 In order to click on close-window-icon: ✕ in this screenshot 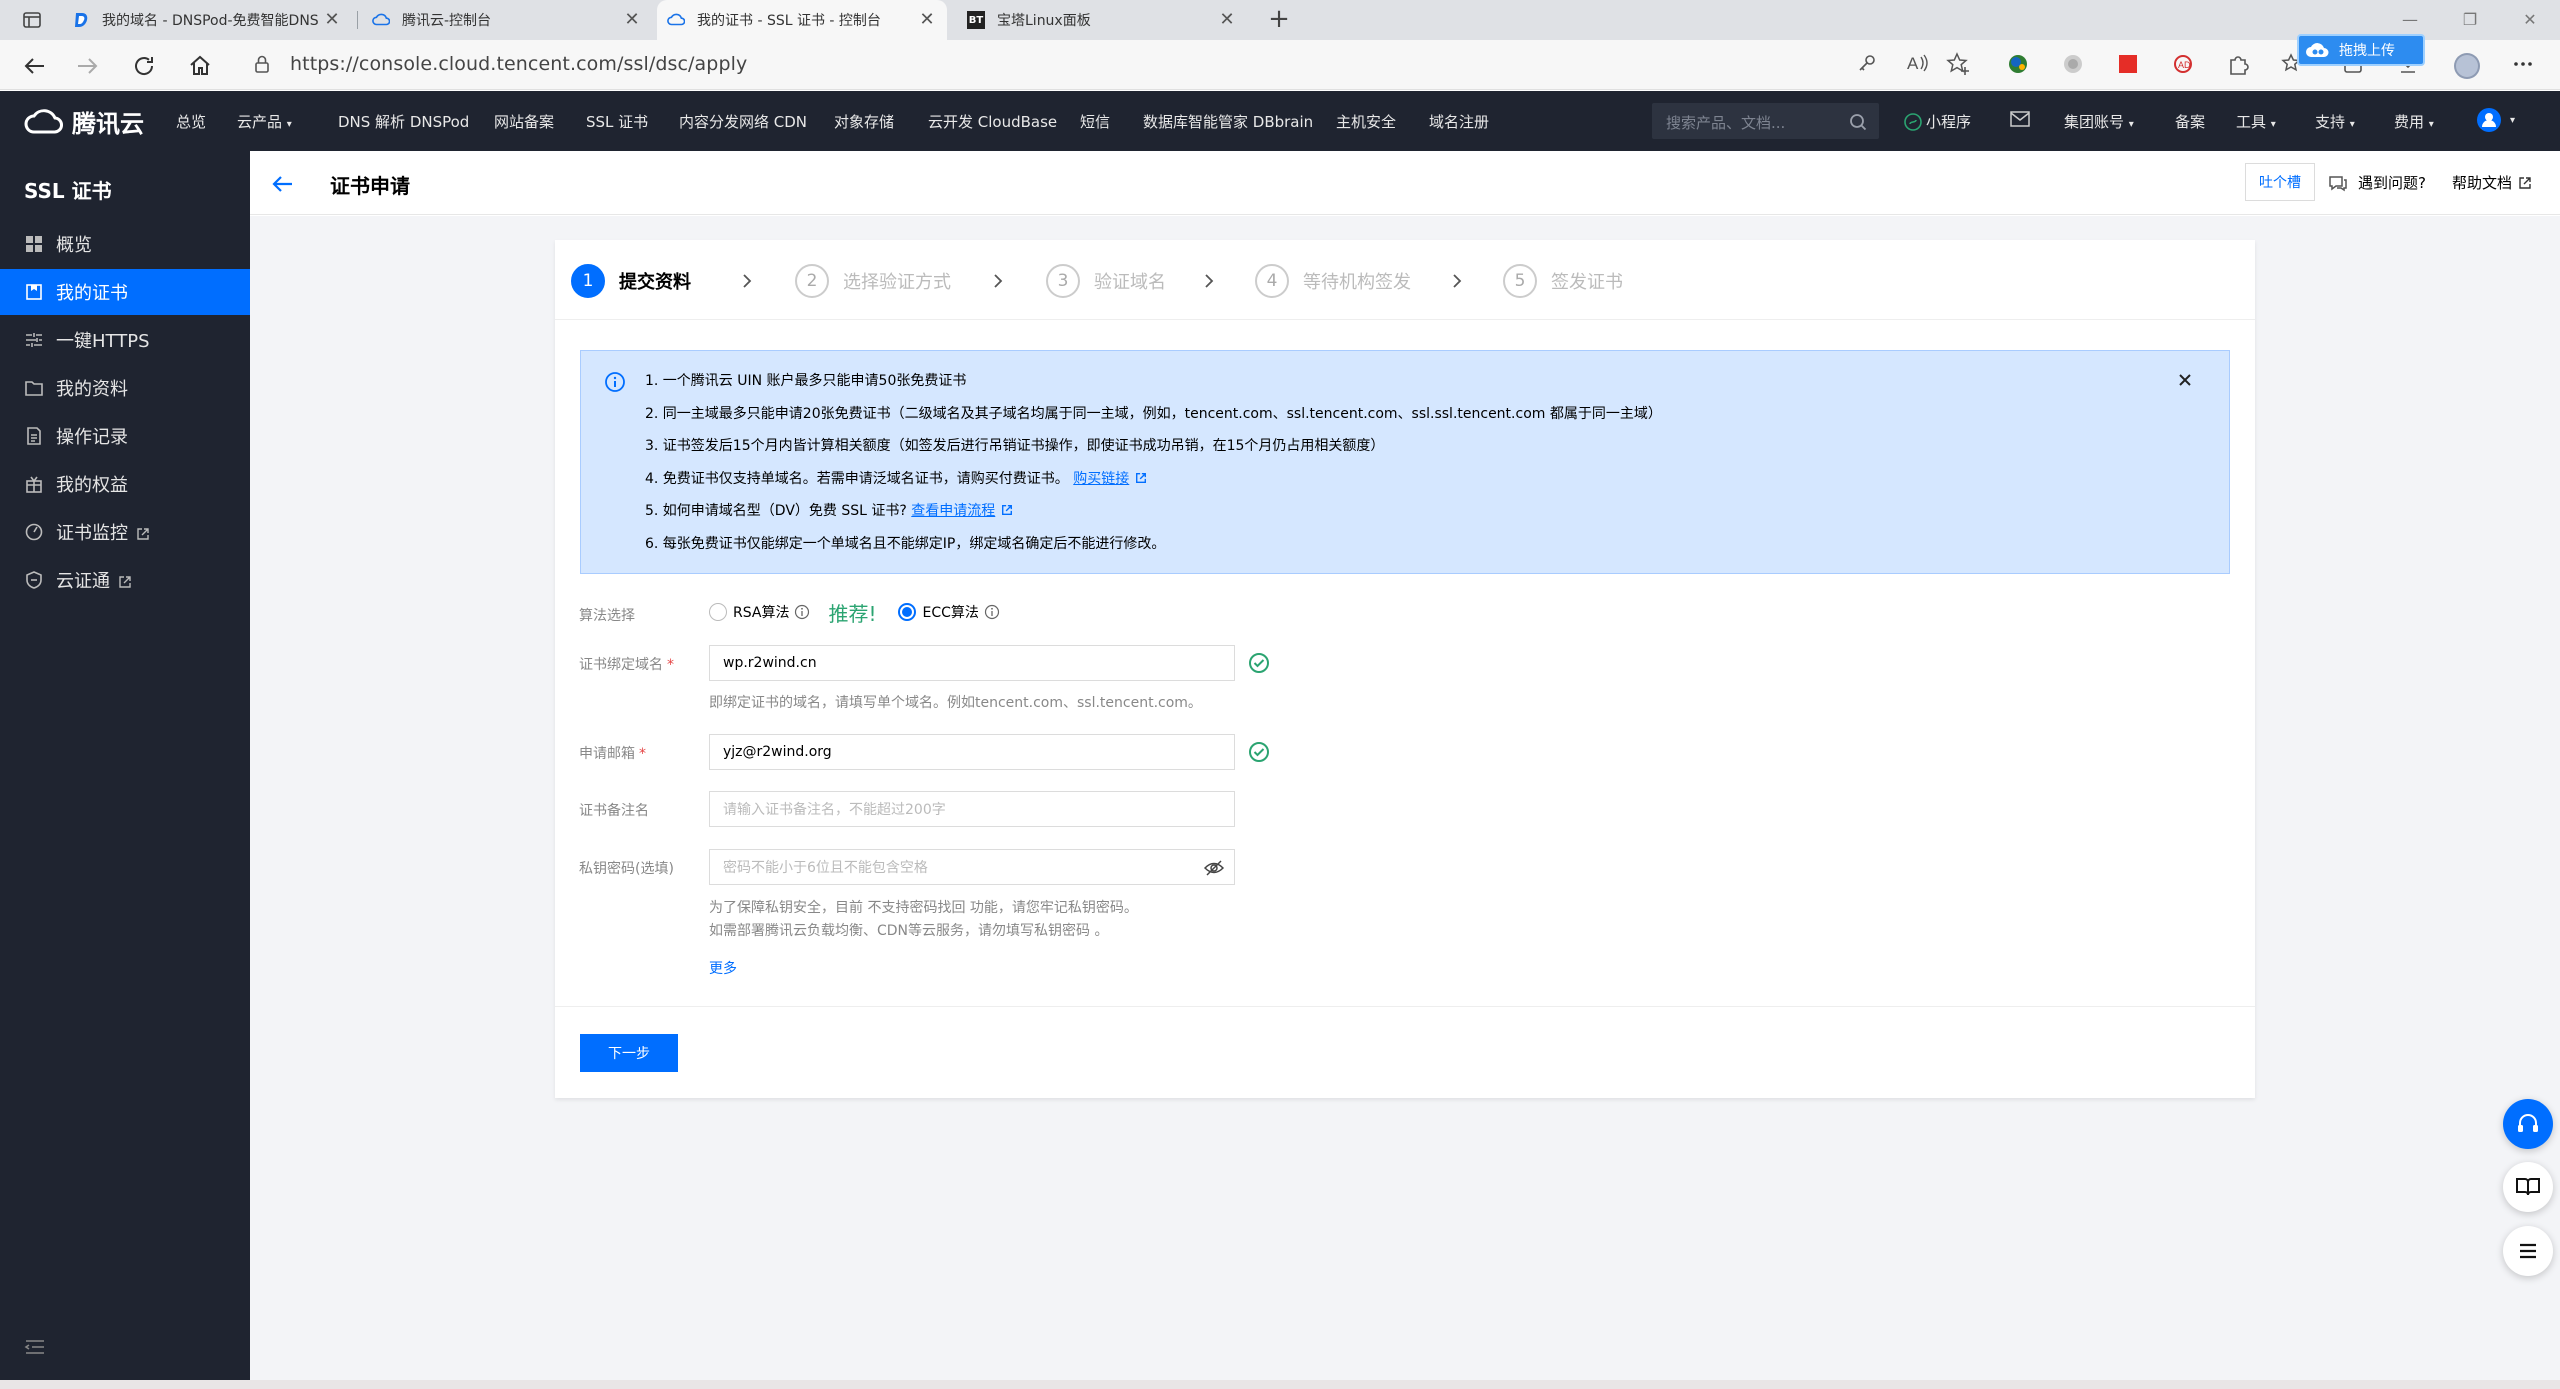, I will do `click(2530, 20)`.